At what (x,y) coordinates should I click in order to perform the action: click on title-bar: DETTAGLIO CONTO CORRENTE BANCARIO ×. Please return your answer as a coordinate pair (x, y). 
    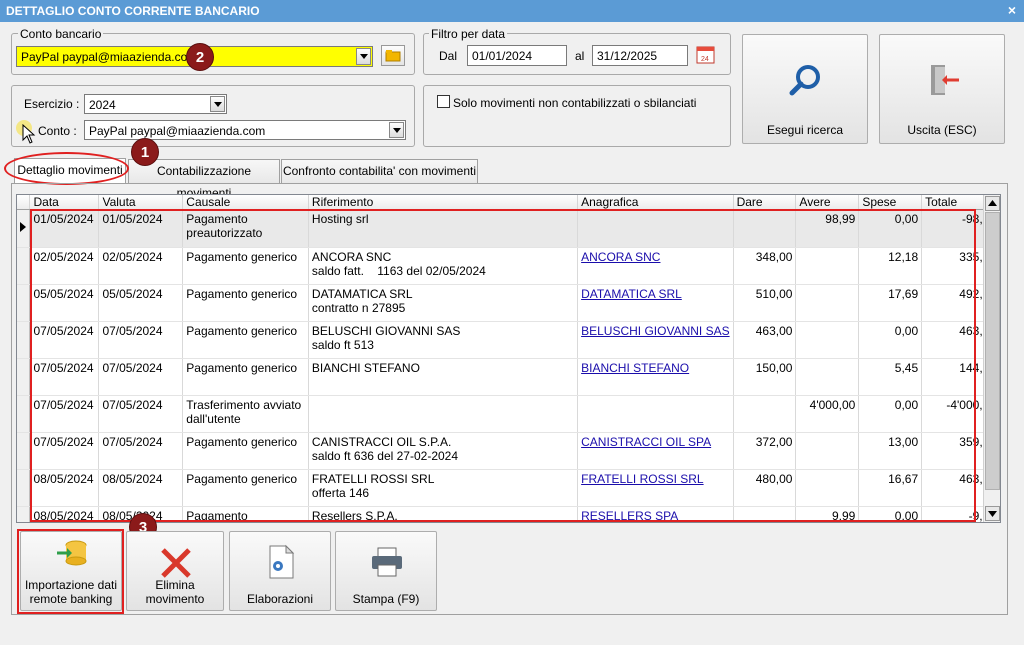
    Looking at the image, I should click on (512, 11).